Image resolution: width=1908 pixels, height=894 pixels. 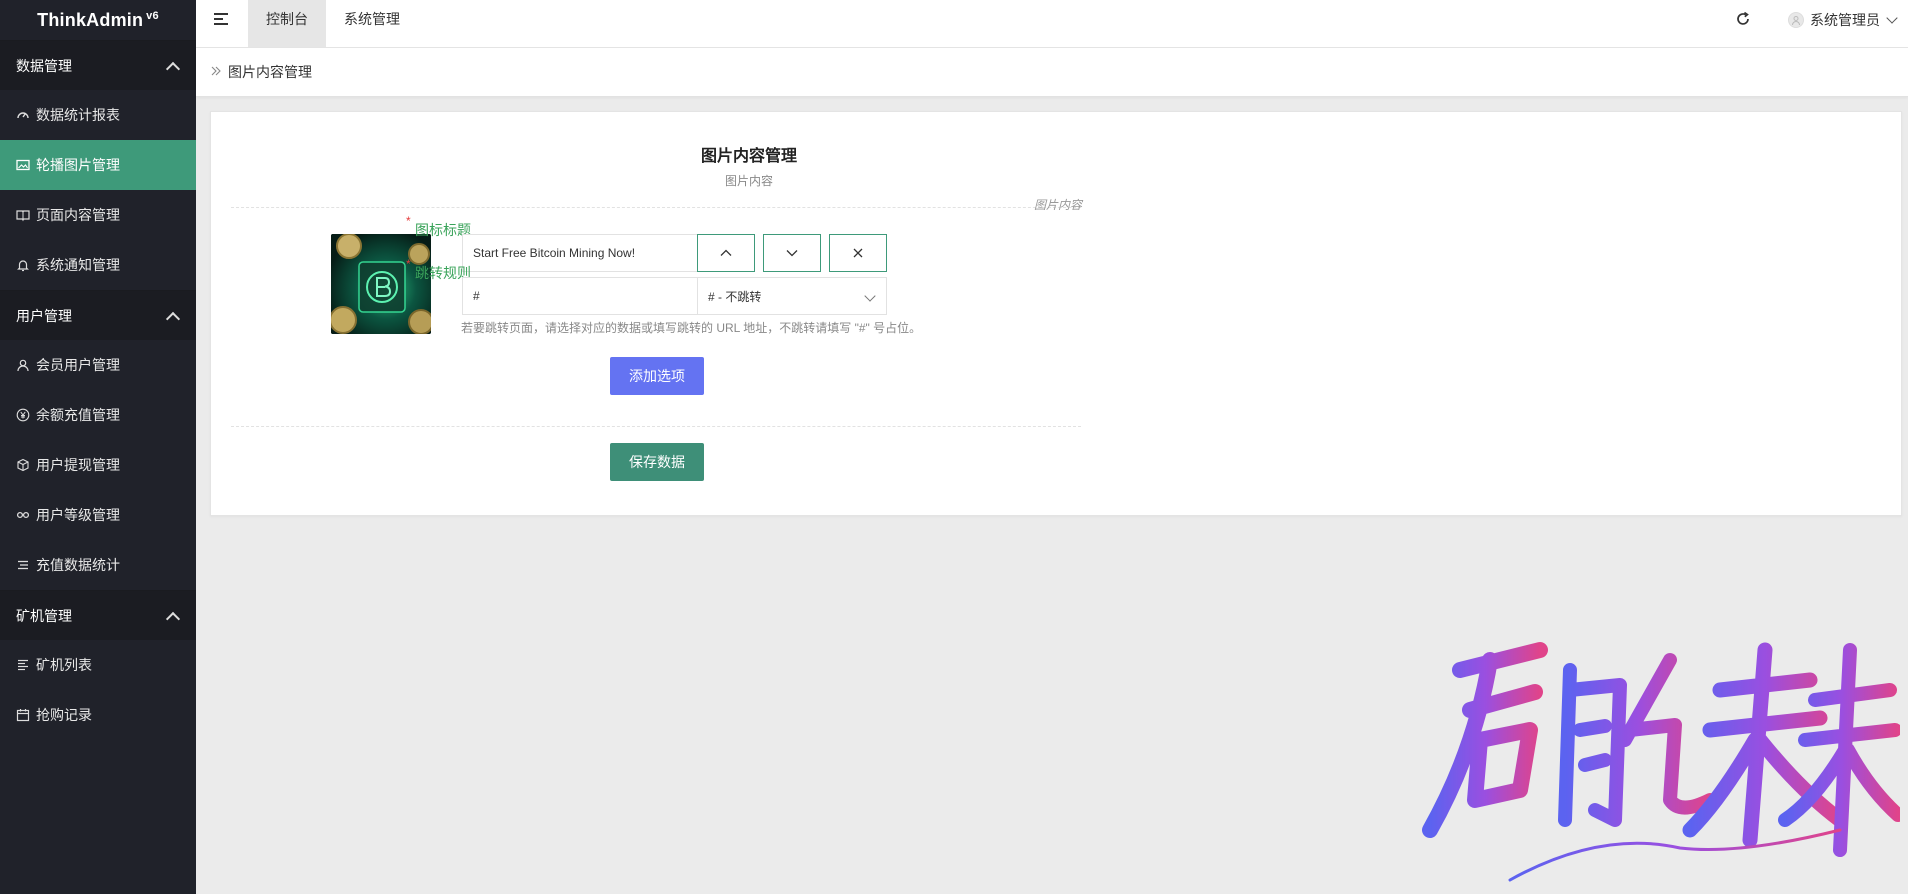 What do you see at coordinates (78, 565) in the screenshot?
I see `sidebar-item-label: 充值数据统计` at bounding box center [78, 565].